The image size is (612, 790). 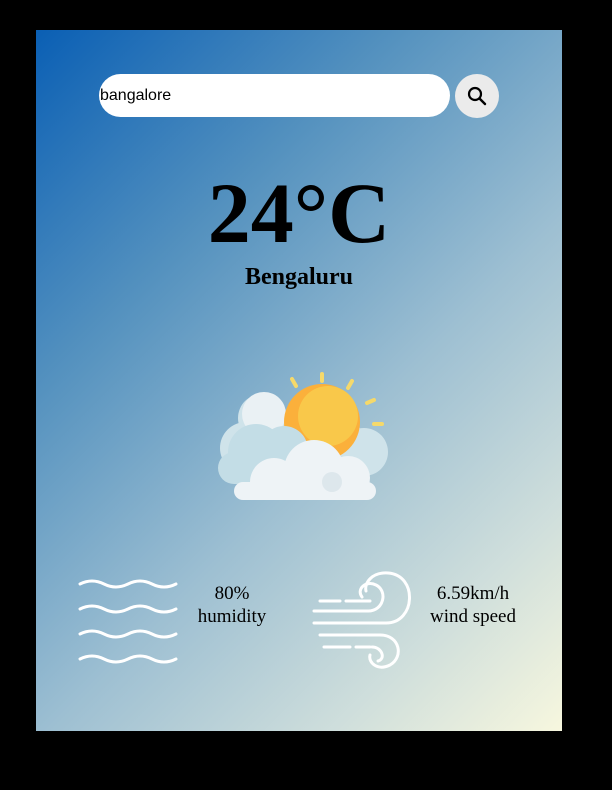 I want to click on wind-label: wind speed, so click(x=472, y=616).